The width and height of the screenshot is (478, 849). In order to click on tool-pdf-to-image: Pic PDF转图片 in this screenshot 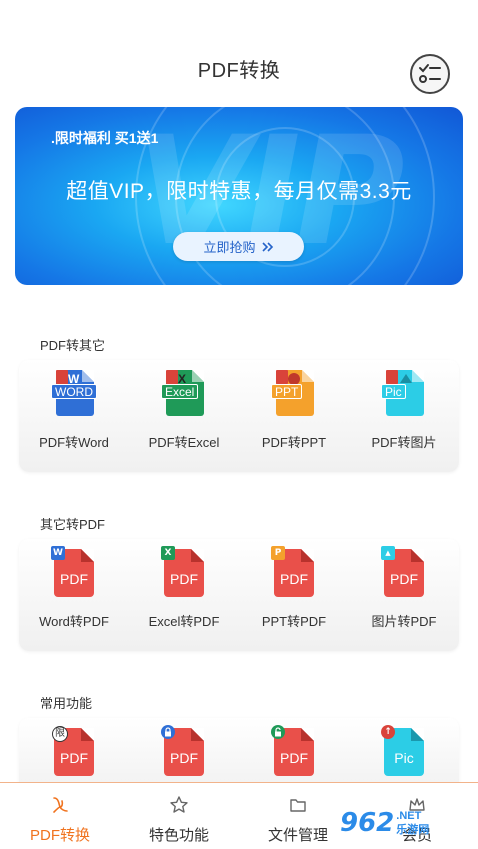, I will do `click(404, 416)`.